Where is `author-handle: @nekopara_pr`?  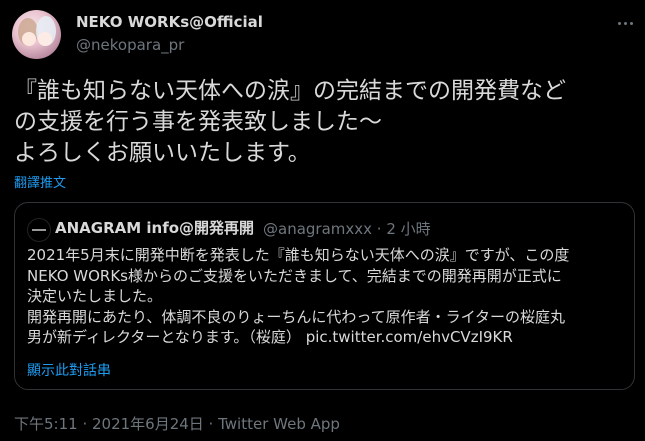
author-handle: @nekopara_pr is located at coordinates (130, 45).